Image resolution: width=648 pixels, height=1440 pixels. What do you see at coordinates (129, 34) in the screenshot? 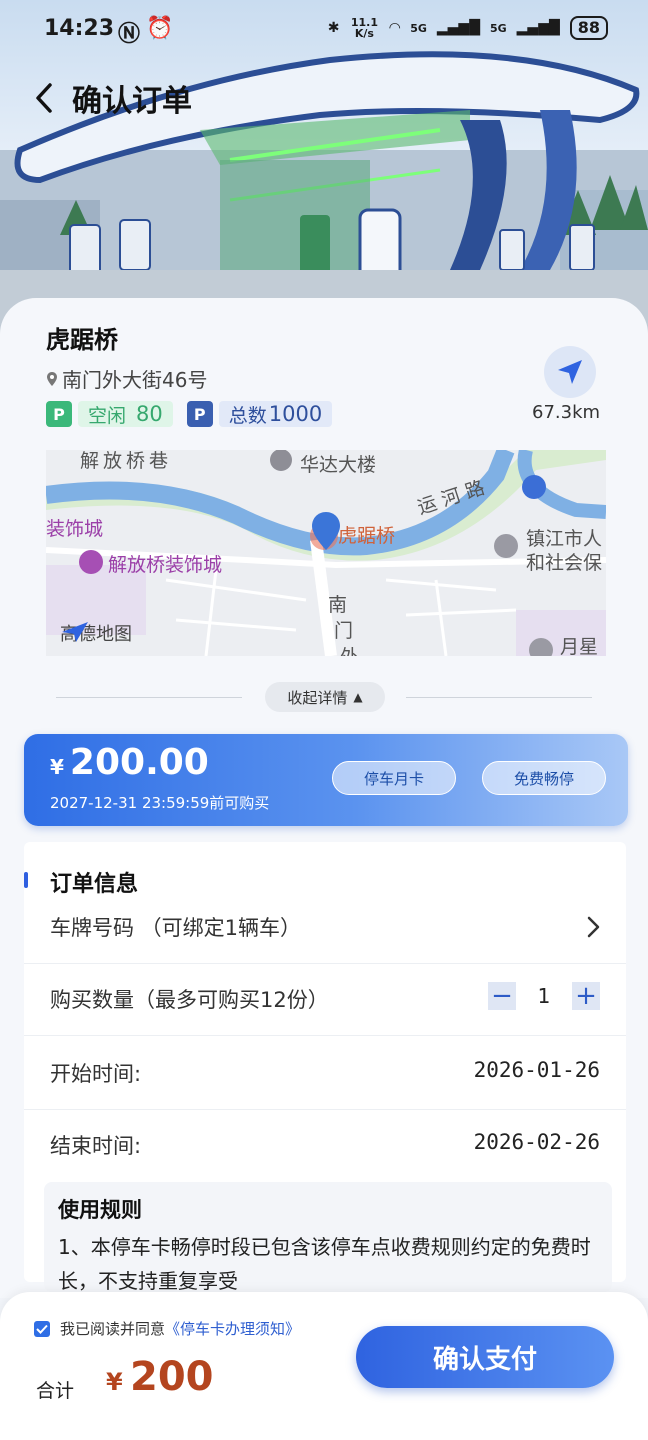
I see `nfc-icon: Ⓝ` at bounding box center [129, 34].